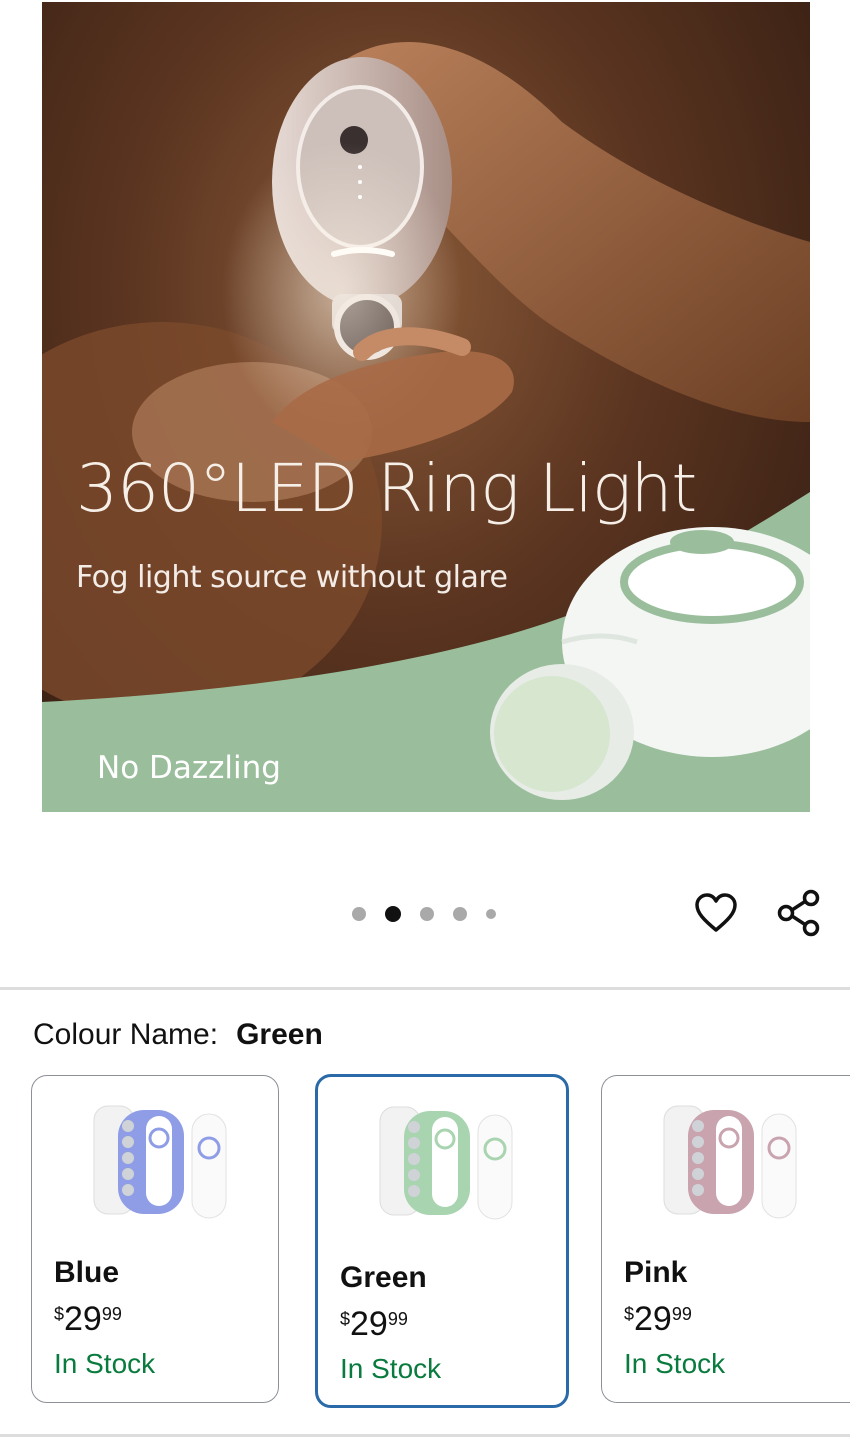 Image resolution: width=850 pixels, height=1440 pixels. I want to click on image-carousel-indicator, so click(433, 914).